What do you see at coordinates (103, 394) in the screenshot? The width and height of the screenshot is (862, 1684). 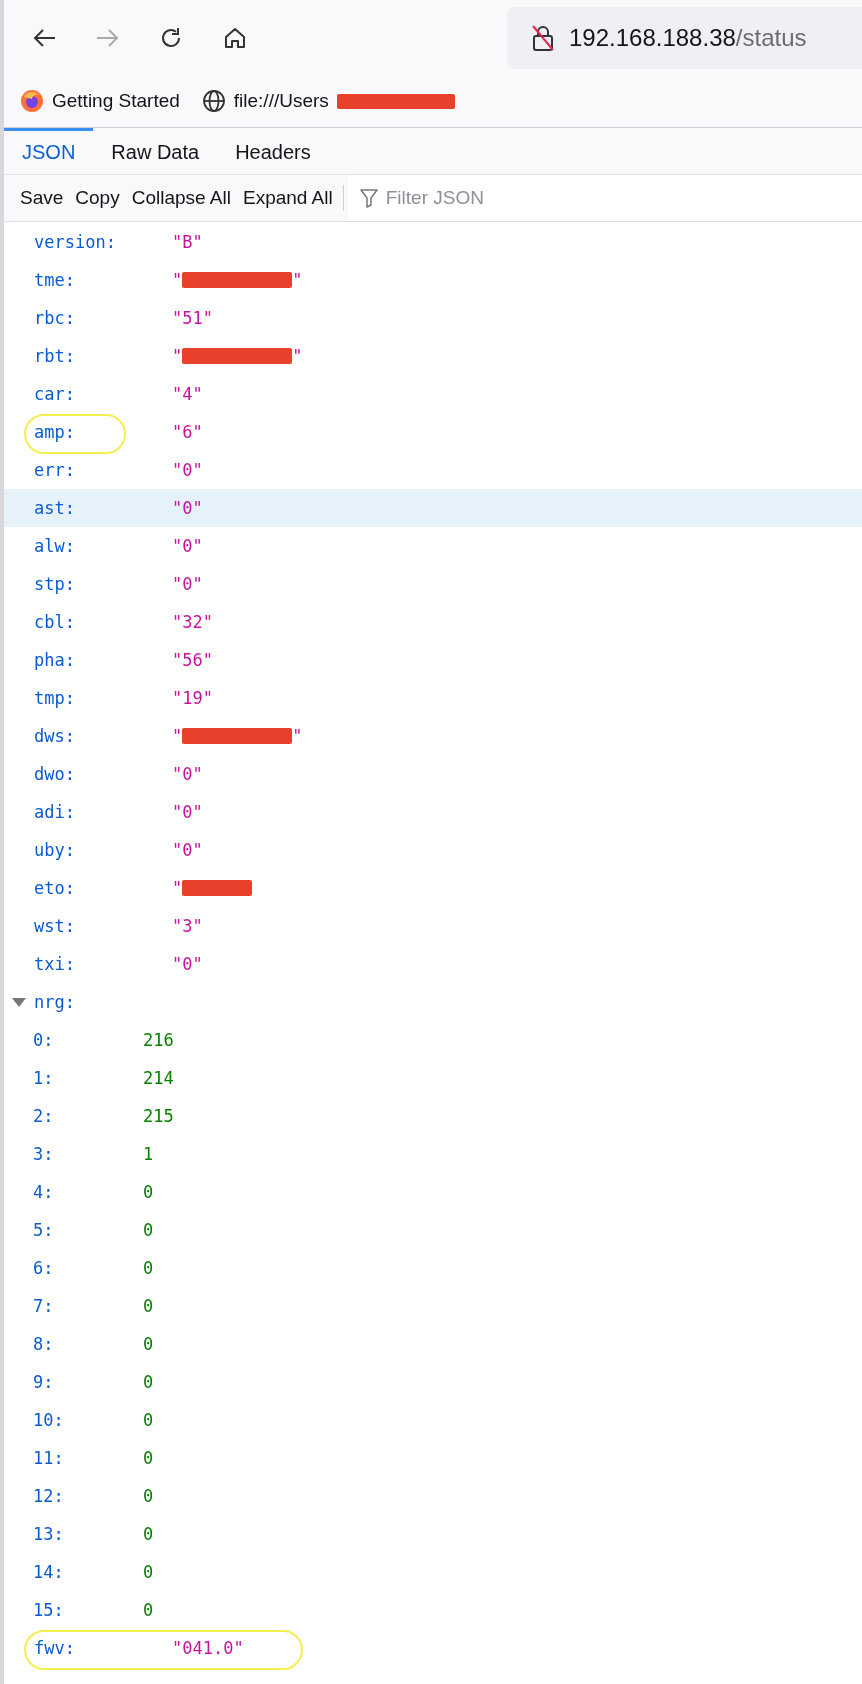 I see `json-key: car:` at bounding box center [103, 394].